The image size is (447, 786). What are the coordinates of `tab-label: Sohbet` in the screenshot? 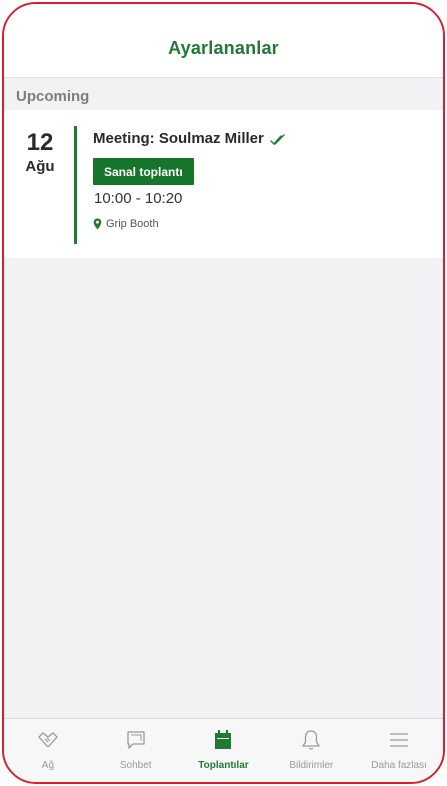 It's located at (135, 765).